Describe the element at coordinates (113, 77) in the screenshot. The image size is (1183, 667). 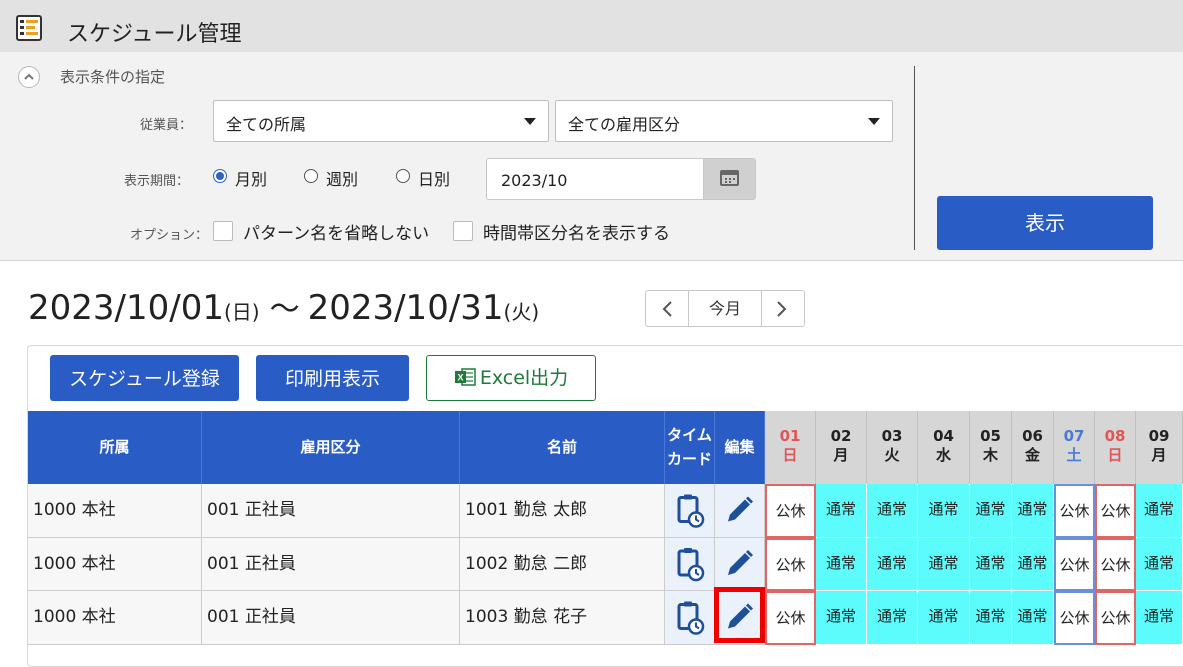
I see `conditions-title: 表示条件の指定` at that location.